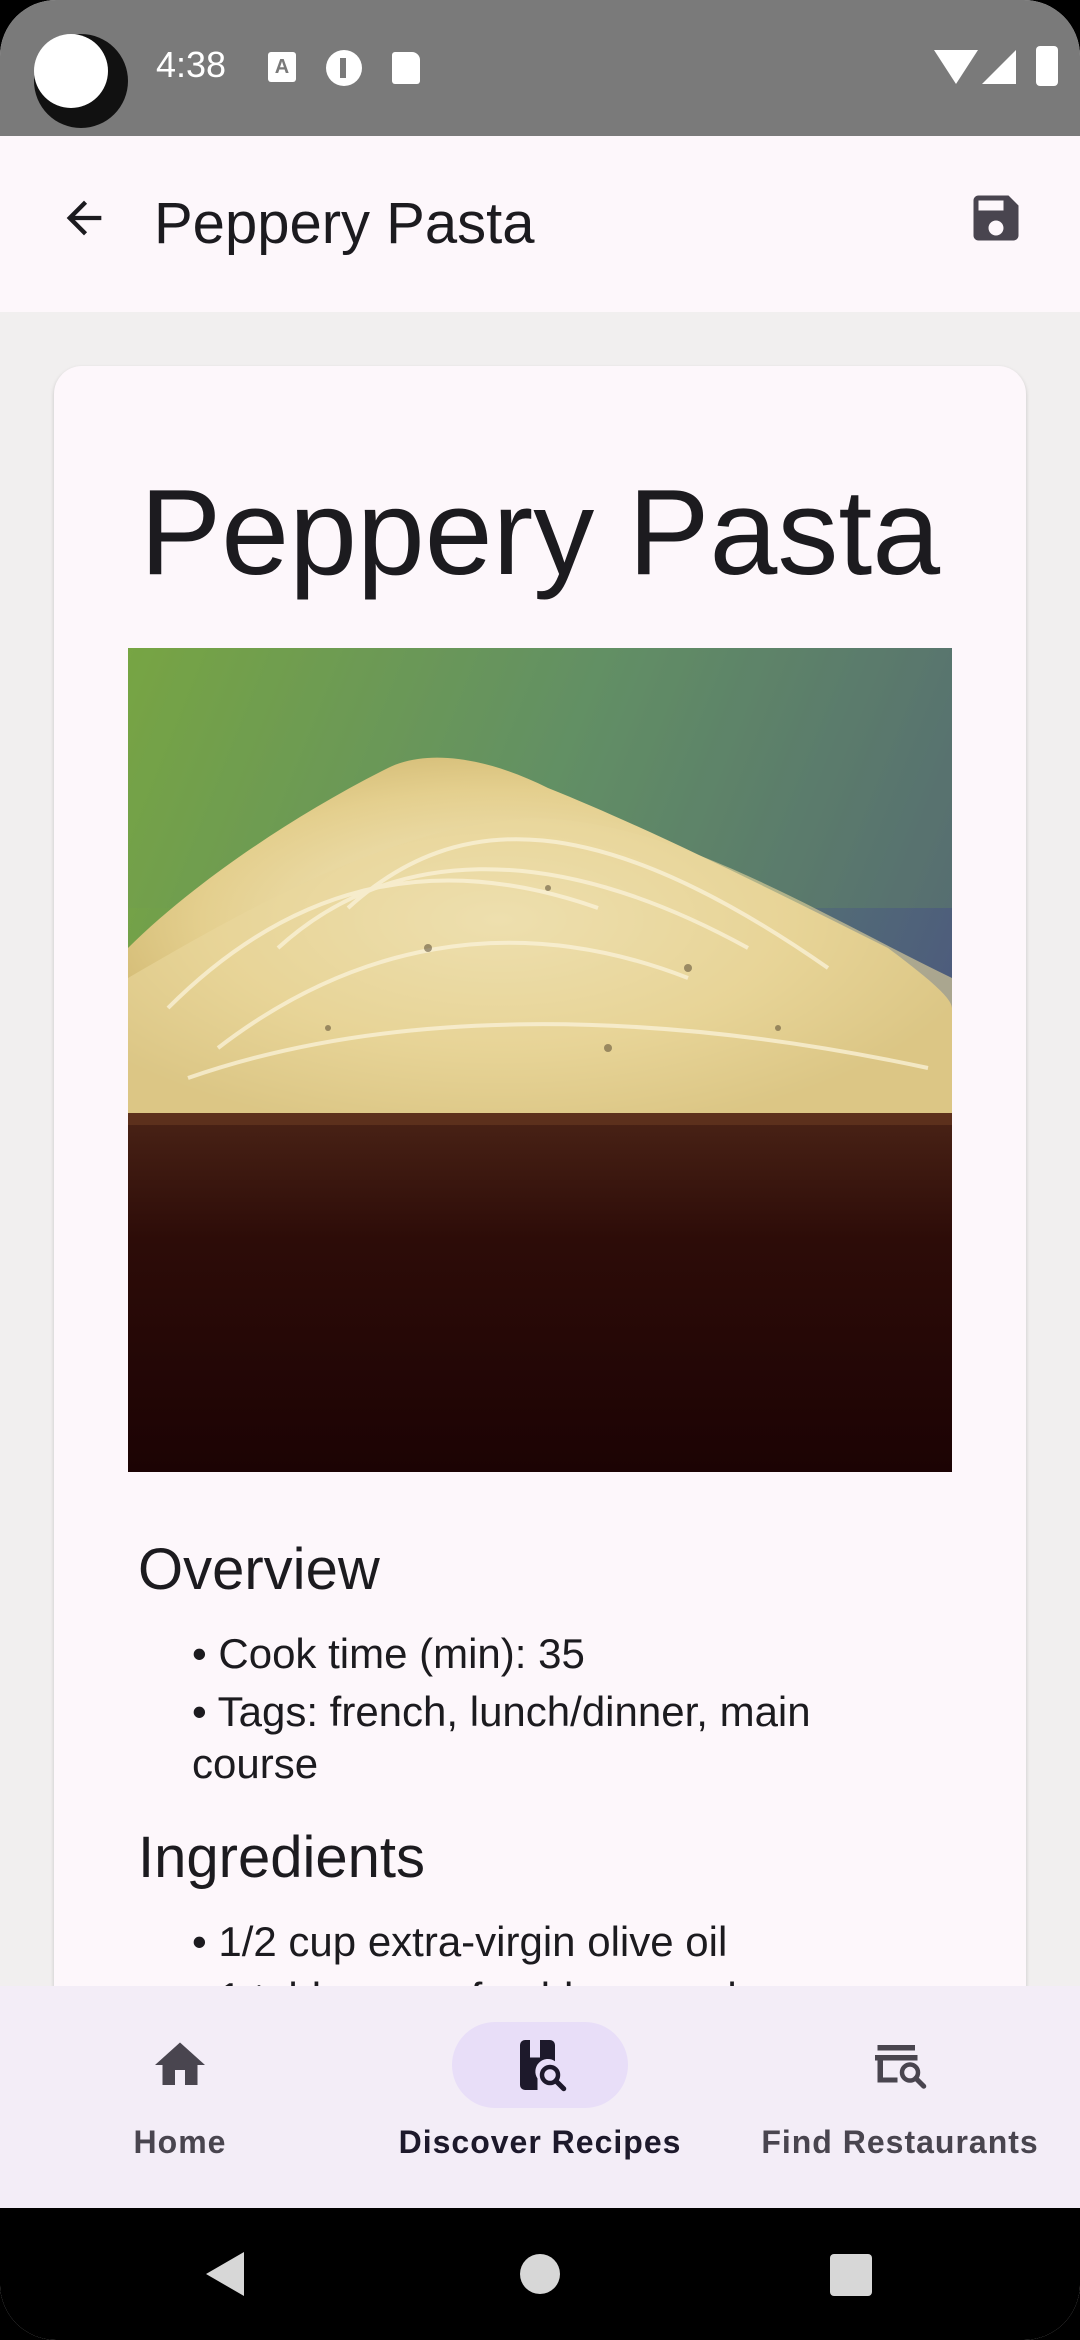  I want to click on page-title: Peppery Pasta, so click(344, 223).